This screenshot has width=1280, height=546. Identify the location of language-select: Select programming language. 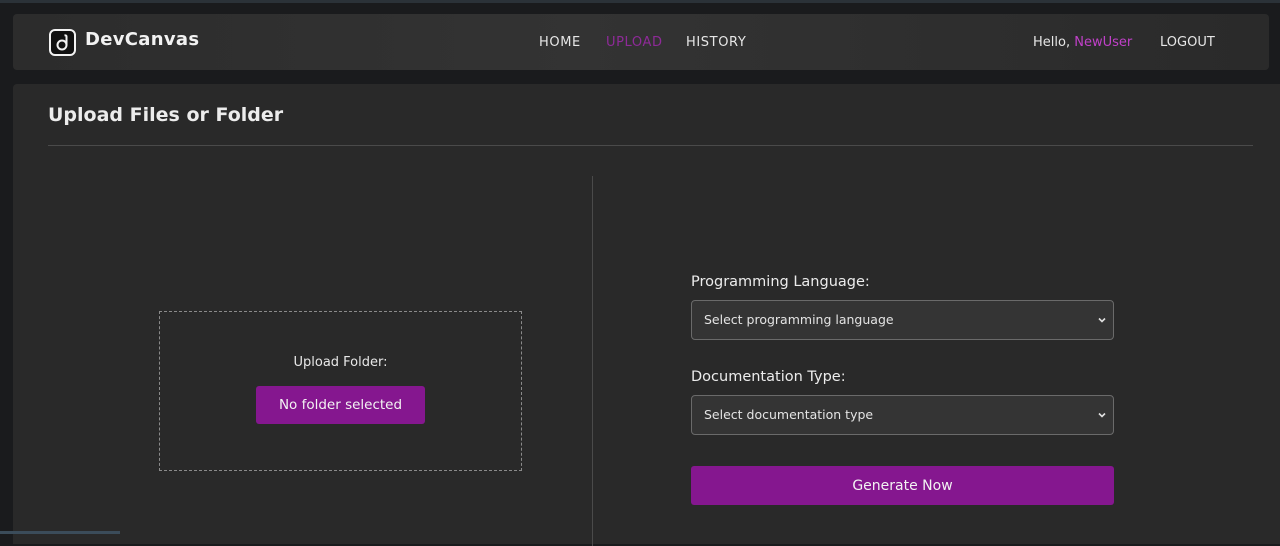
(902, 320).